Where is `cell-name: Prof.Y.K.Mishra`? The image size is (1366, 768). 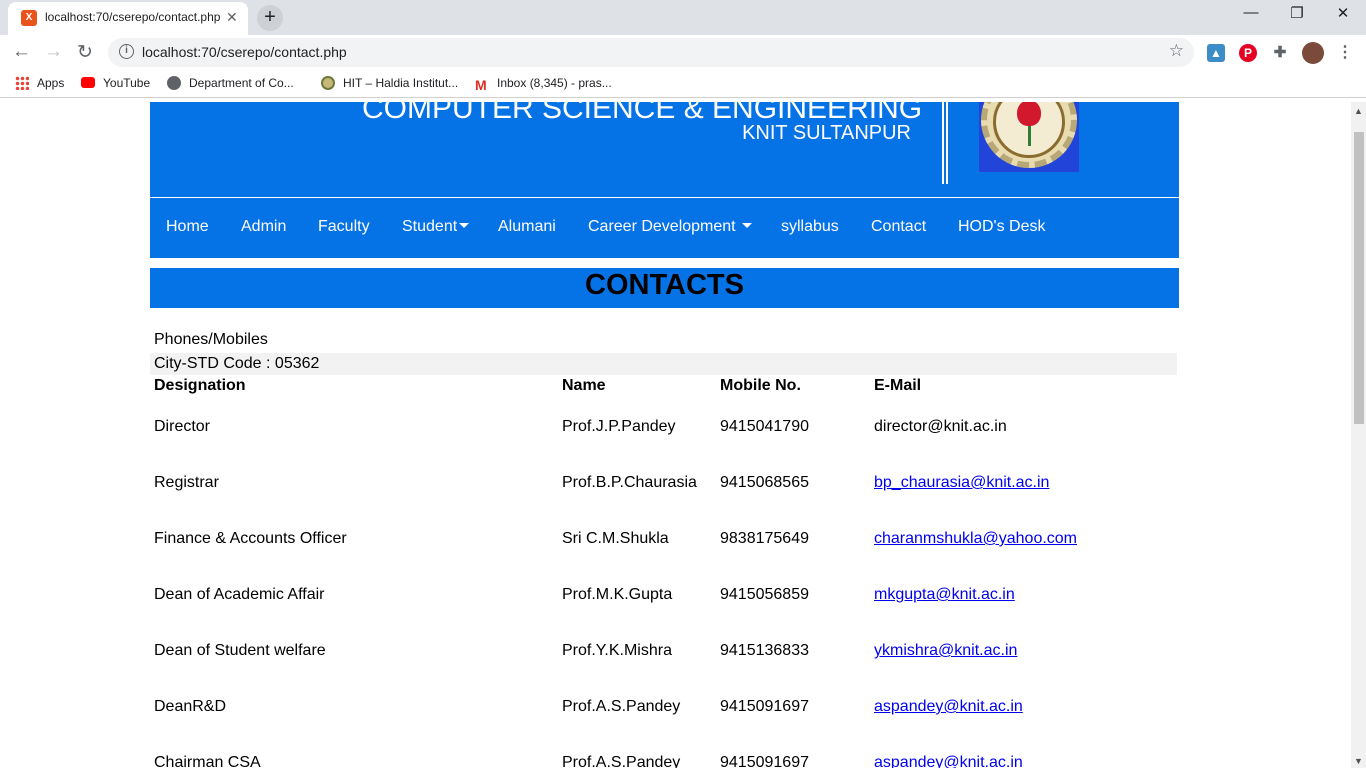 cell-name: Prof.Y.K.Mishra is located at coordinates (617, 650).